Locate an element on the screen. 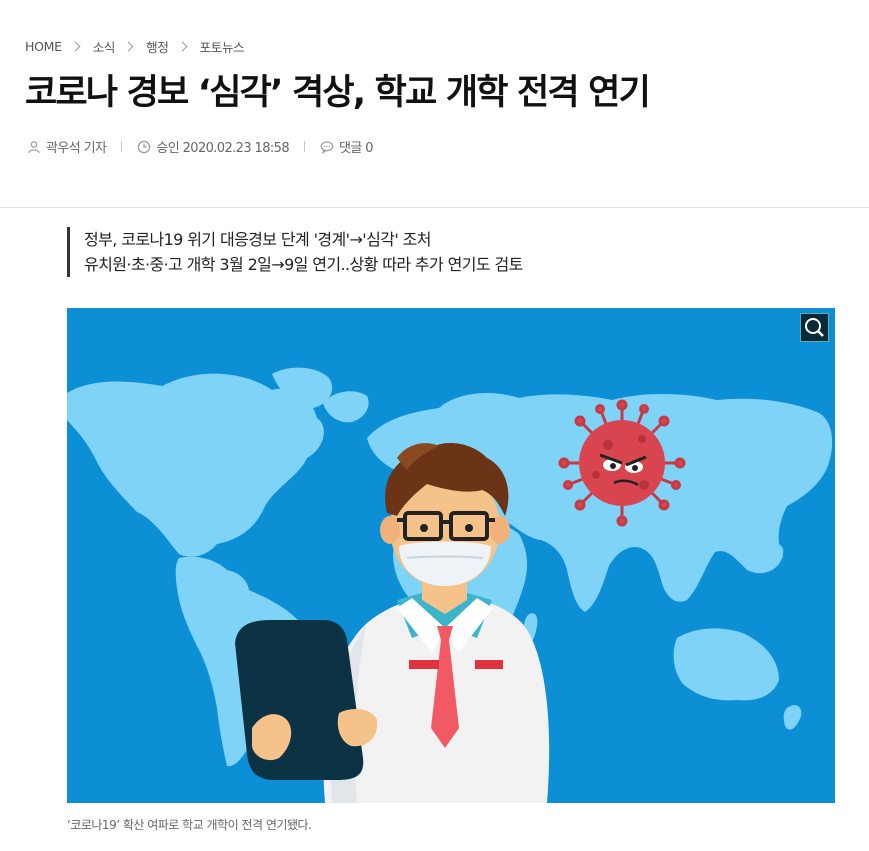 The image size is (869, 851). breadcrumb: HOME 소식 행정 포토뉴스 is located at coordinates (135, 46).